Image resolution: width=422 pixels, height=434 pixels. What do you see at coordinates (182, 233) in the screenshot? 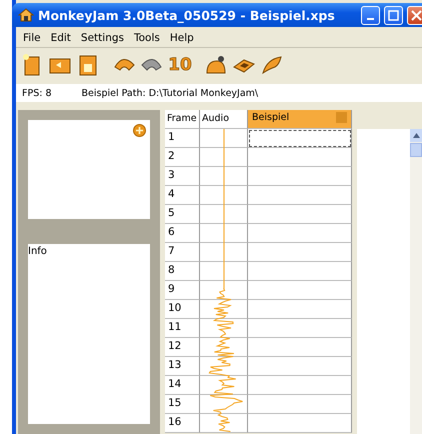
I see `frame-cell: 6` at bounding box center [182, 233].